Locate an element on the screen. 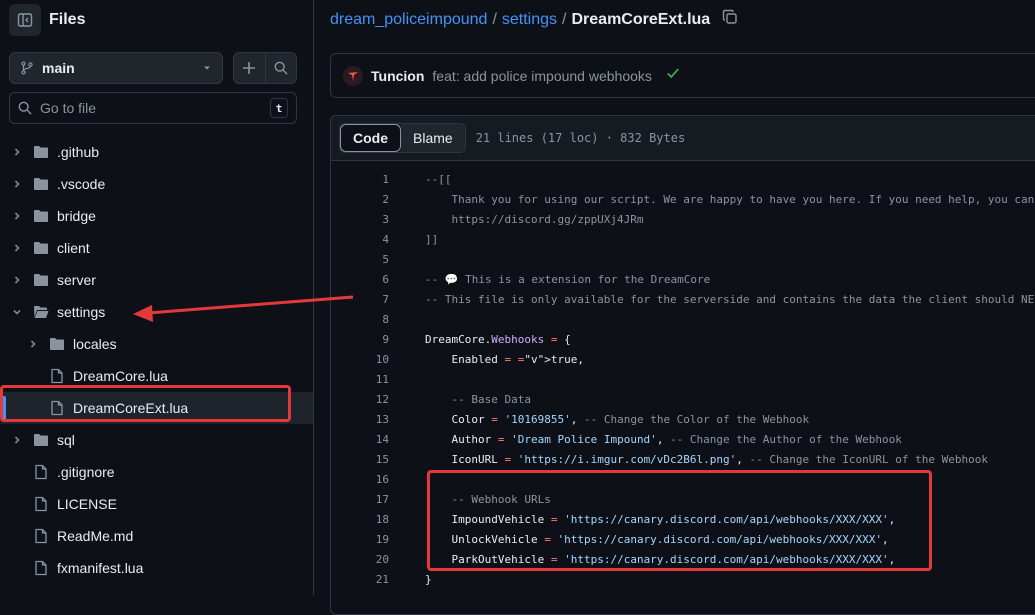 This screenshot has width=1035, height=615. line-number: 3 is located at coordinates (378, 219).